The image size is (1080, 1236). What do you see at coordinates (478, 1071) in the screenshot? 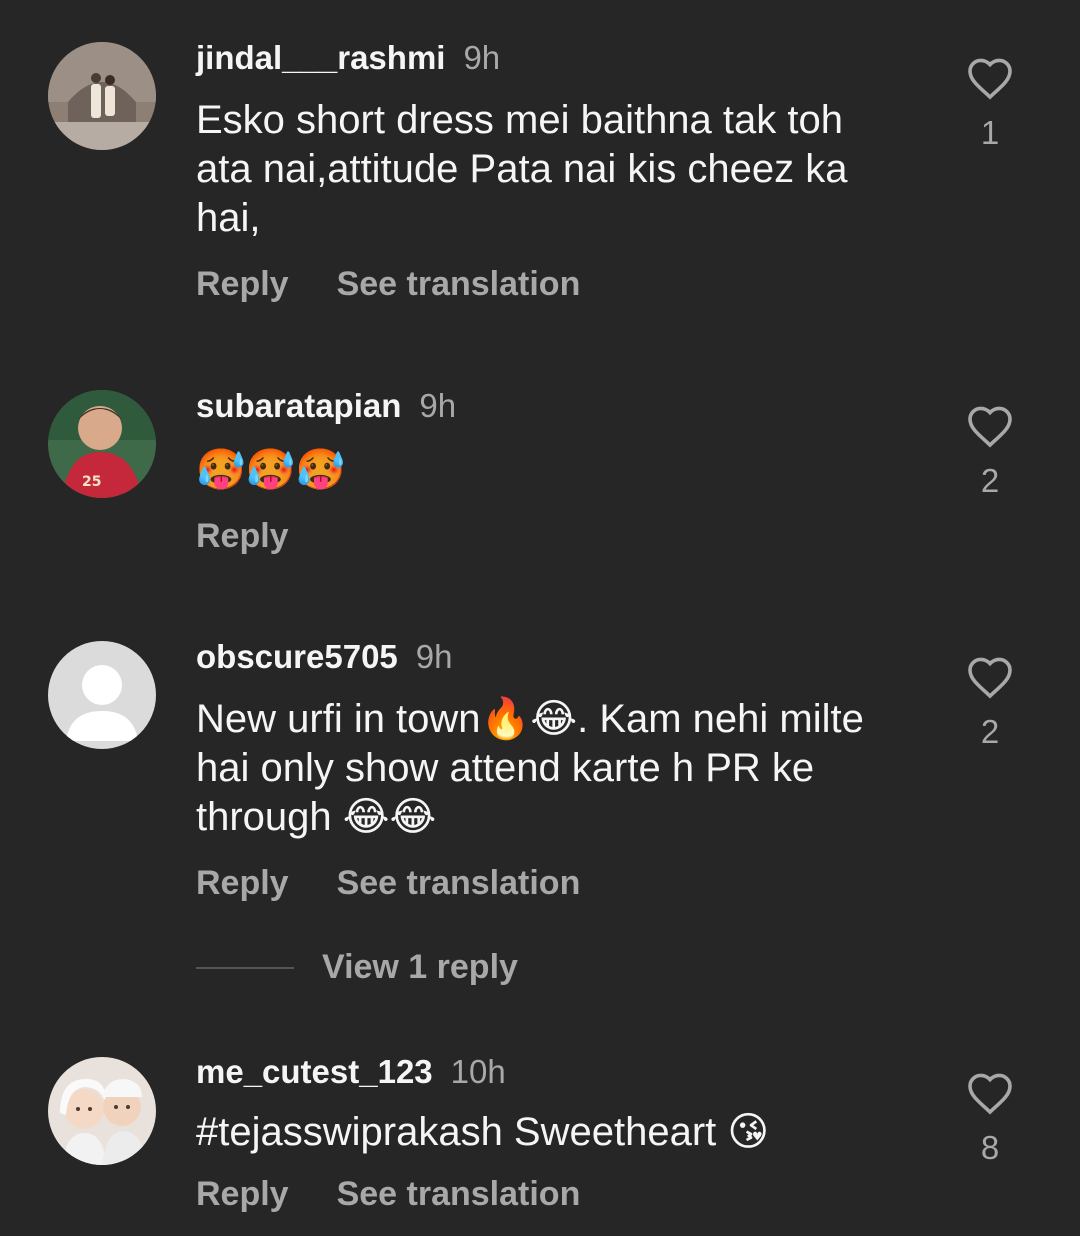
I see `timestamp: 10h` at bounding box center [478, 1071].